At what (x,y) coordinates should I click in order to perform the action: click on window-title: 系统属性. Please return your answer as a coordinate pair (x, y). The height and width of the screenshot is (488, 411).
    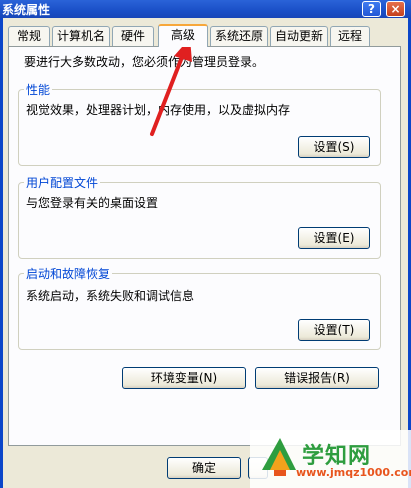
    Looking at the image, I should click on (26, 10).